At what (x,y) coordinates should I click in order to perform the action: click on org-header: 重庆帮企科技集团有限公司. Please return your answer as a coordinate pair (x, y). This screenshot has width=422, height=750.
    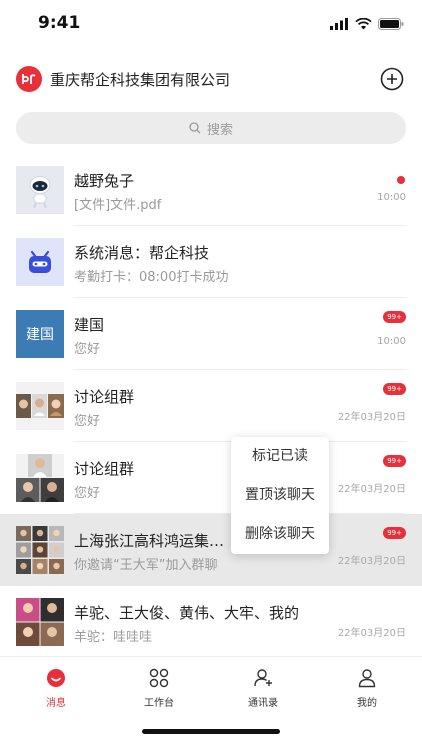
    Looking at the image, I should click on (211, 79).